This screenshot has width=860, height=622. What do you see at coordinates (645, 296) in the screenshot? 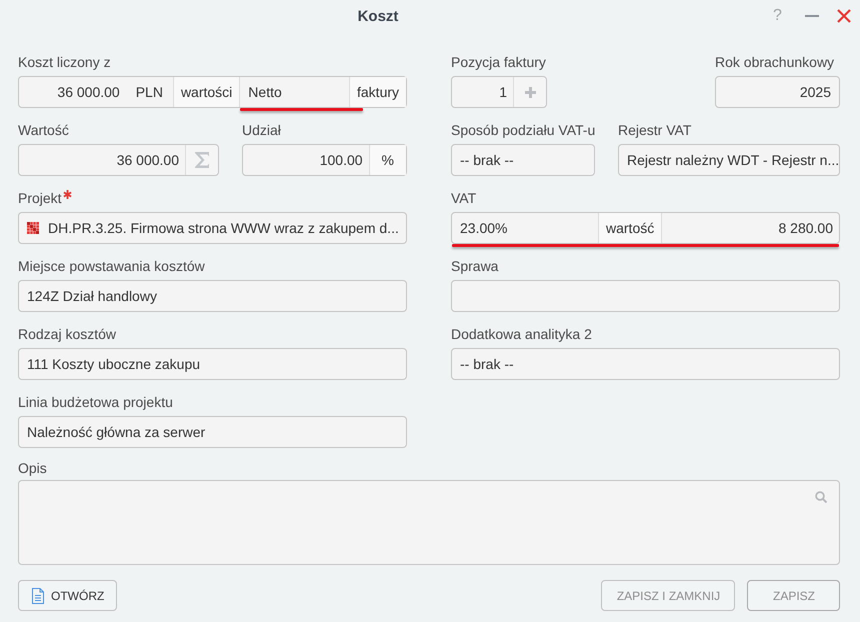
I see `input-field` at bounding box center [645, 296].